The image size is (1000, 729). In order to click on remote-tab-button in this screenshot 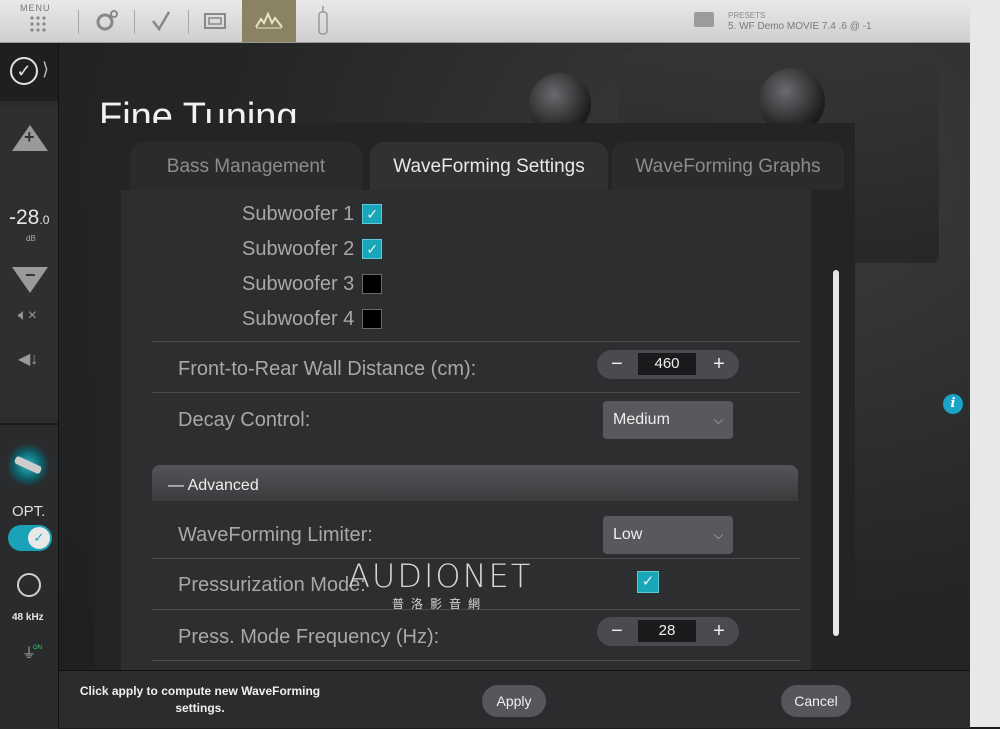, I will do `click(323, 21)`.